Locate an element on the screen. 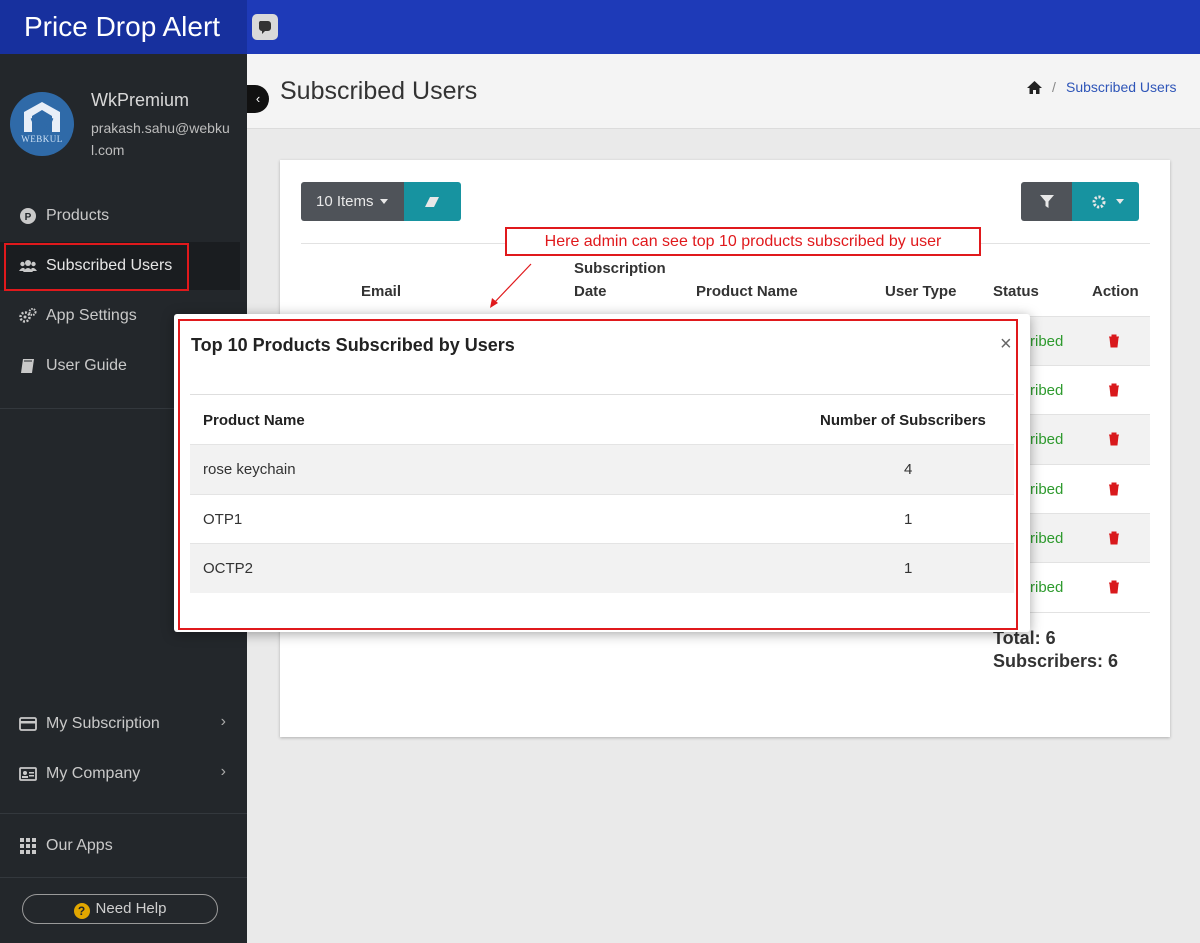  sidebar-item-label: Our Apps is located at coordinates (79, 845).